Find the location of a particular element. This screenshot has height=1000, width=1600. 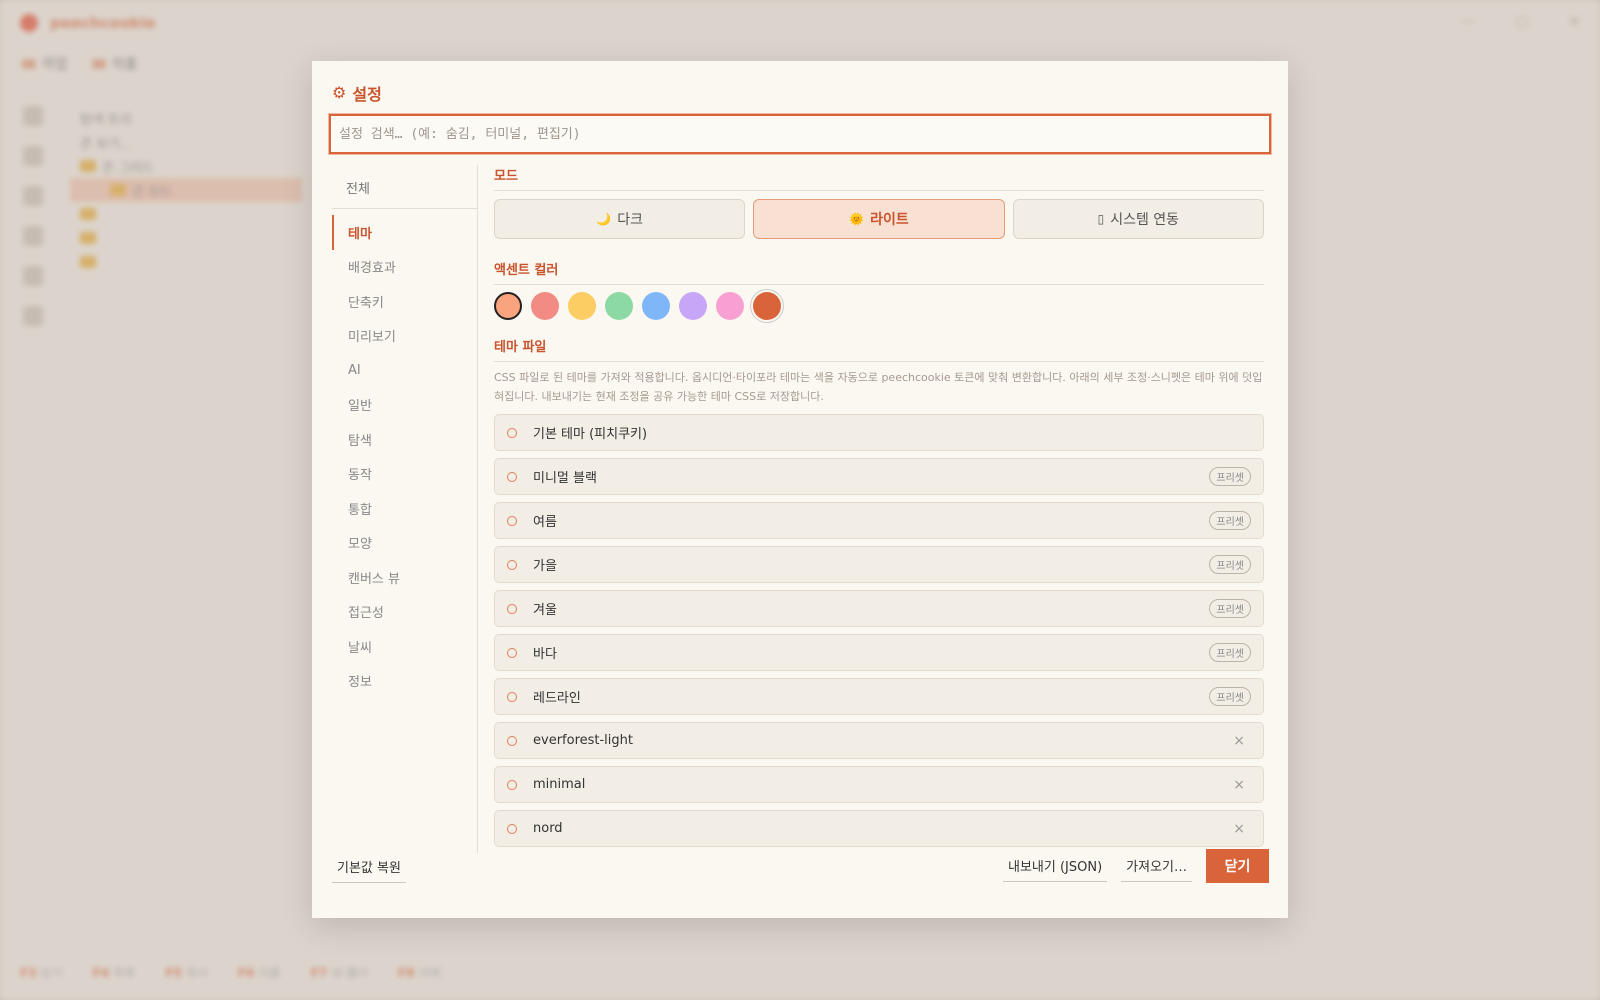

dialog-title: ⚙ 설정 is located at coordinates (357, 93).